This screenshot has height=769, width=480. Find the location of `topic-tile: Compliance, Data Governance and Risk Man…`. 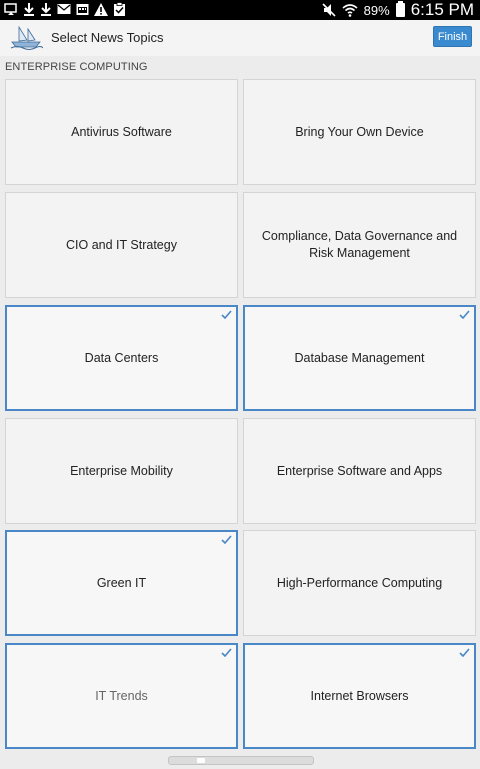

topic-tile: Compliance, Data Governance and Risk Man… is located at coordinates (359, 245).